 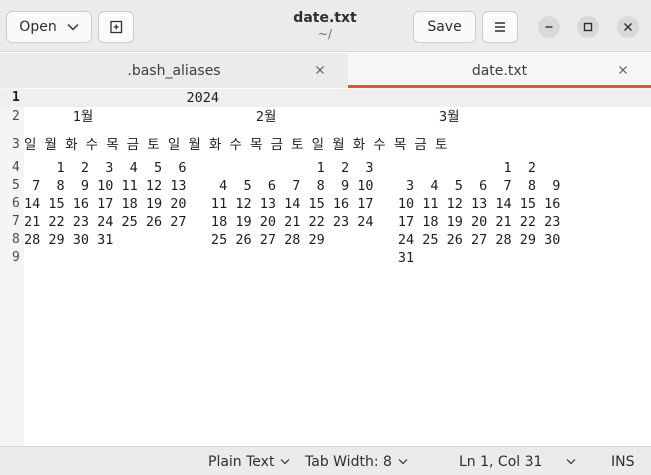 I want to click on language-label: Plain Text, so click(x=241, y=461).